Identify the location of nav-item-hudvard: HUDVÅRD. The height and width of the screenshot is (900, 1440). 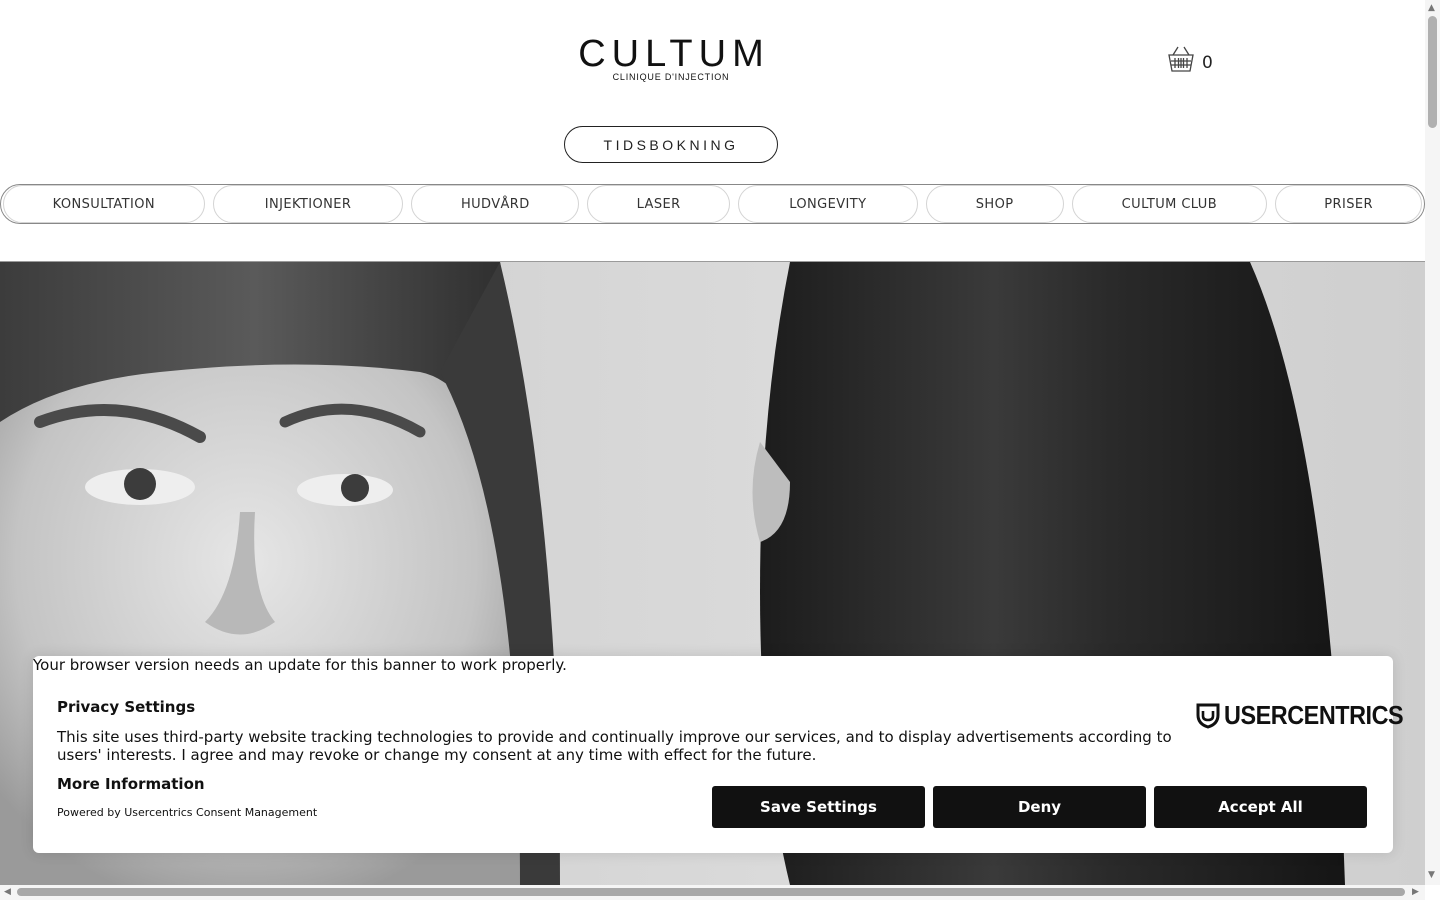
(495, 204).